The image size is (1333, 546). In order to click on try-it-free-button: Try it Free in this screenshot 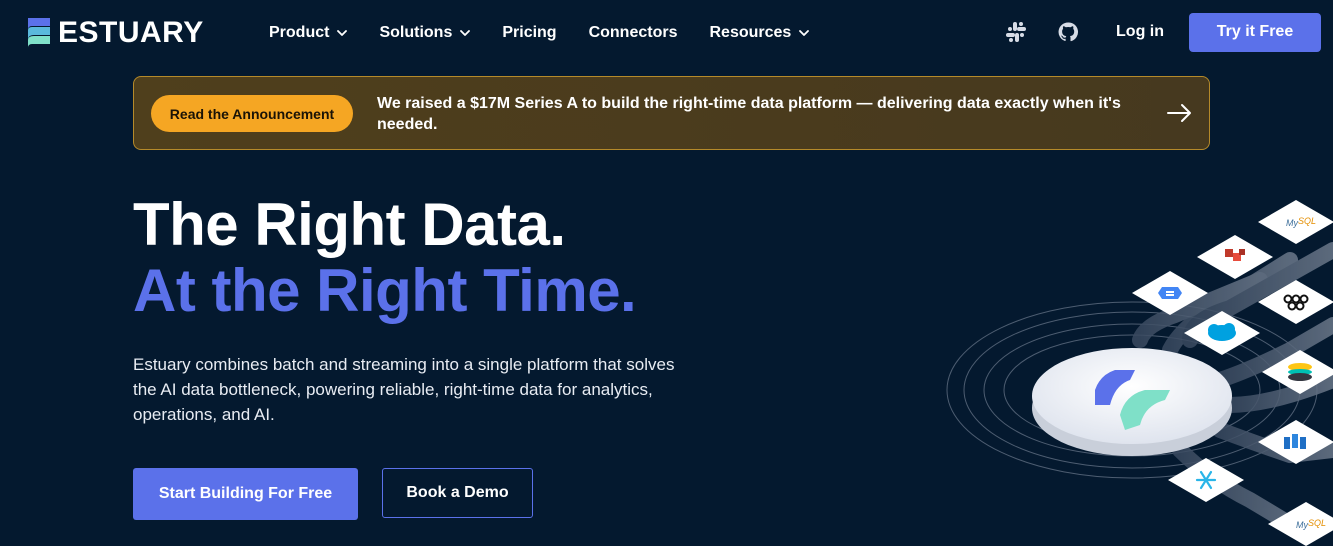, I will do `click(1255, 32)`.